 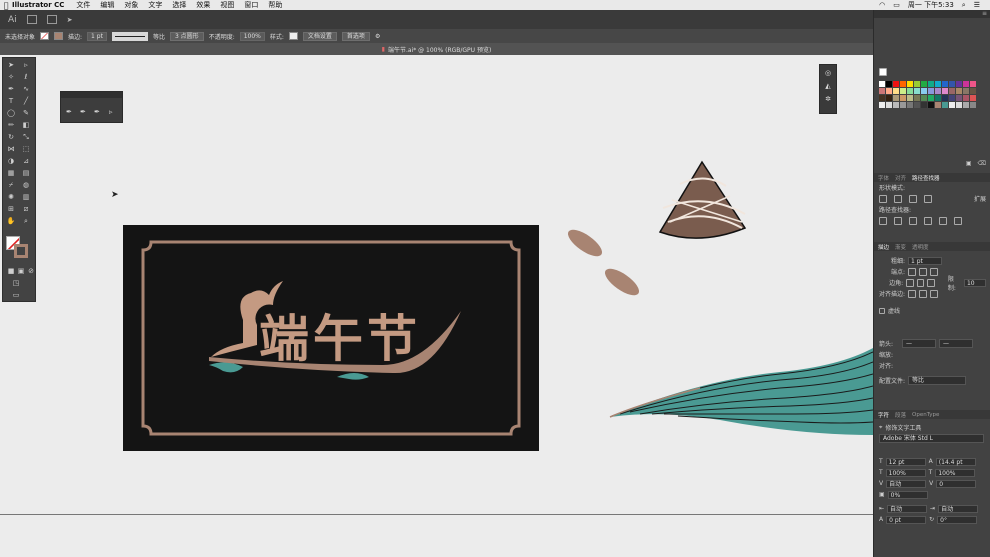 I want to click on align-inside-icon, so click(x=923, y=293).